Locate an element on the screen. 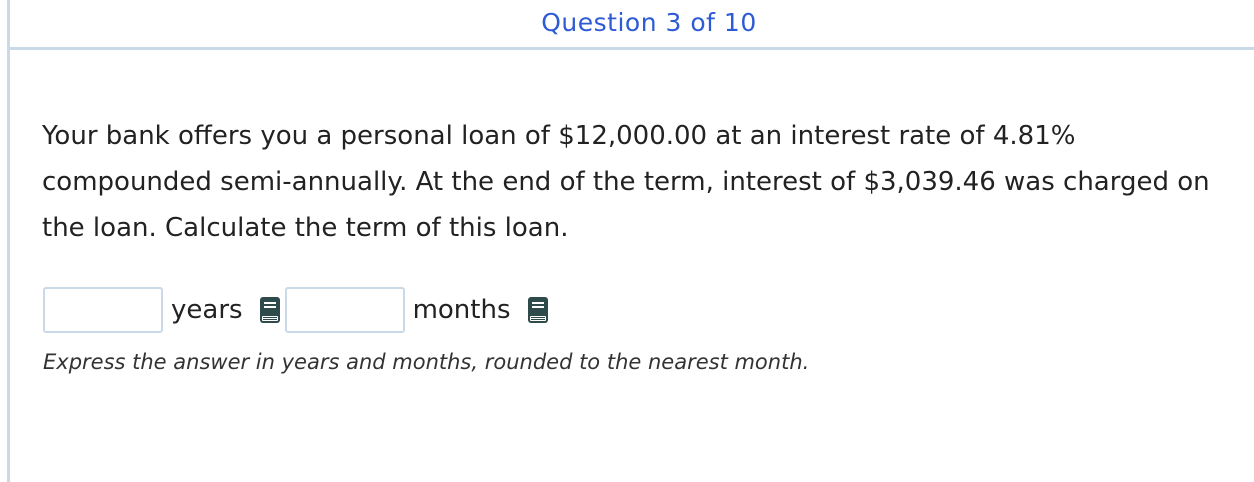 The width and height of the screenshot is (1254, 482). question-header: Question 3 of 10 is located at coordinates (632, 25).